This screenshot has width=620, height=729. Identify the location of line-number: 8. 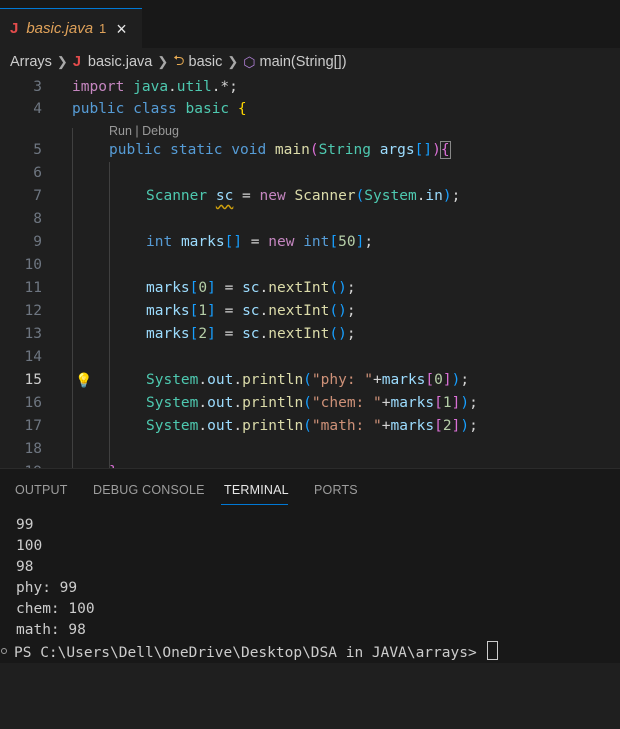
(37, 219).